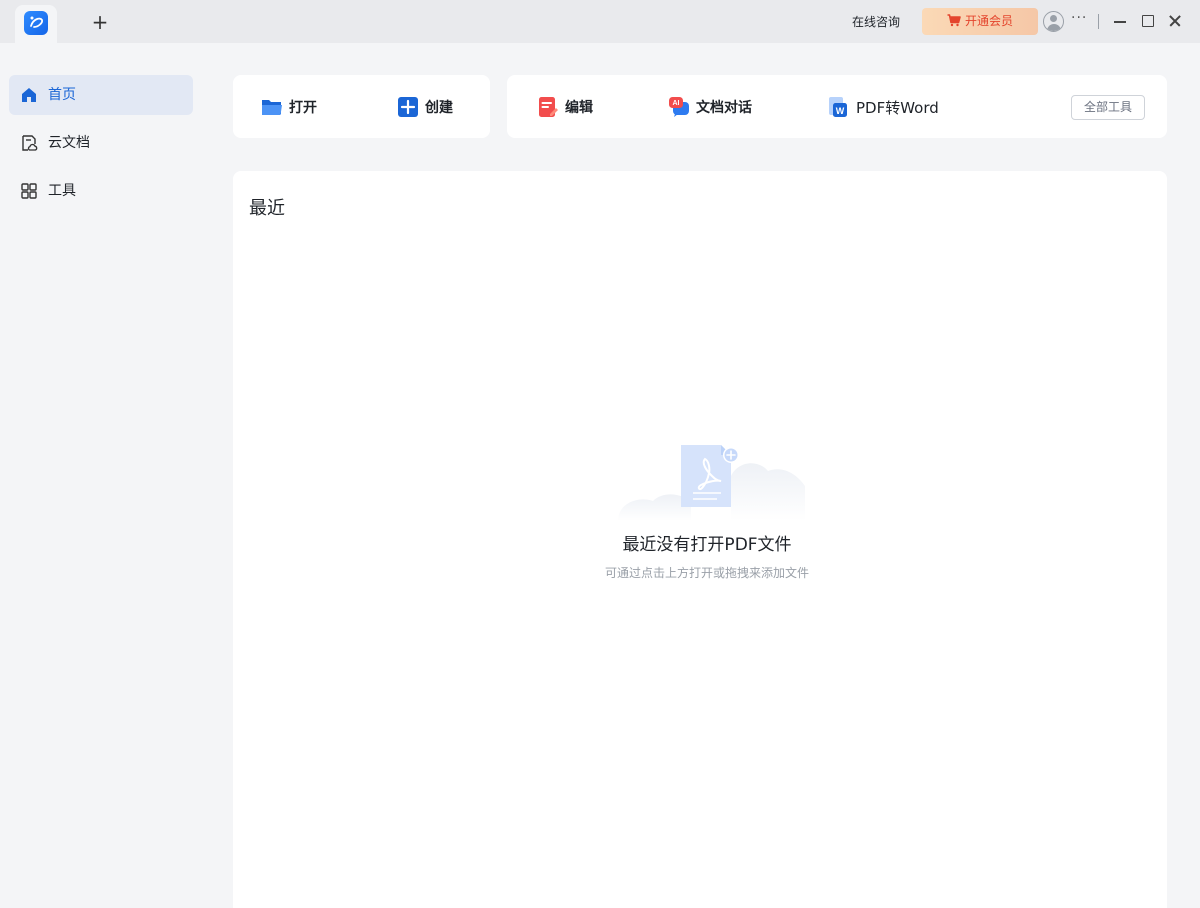  I want to click on vip-button: 开通会员, so click(980, 21).